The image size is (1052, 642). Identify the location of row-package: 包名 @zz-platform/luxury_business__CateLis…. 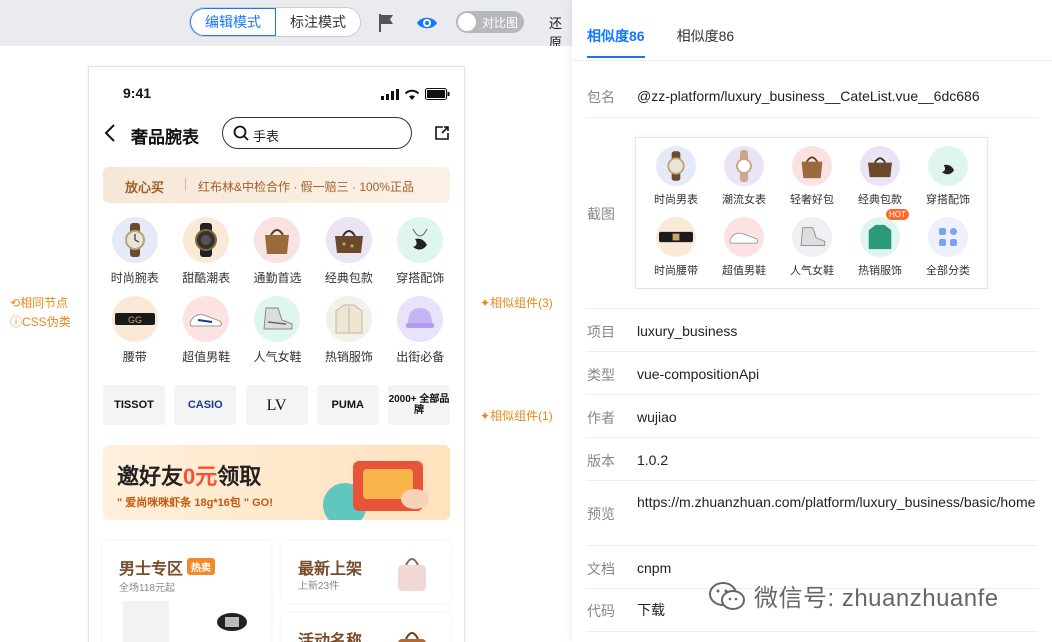
(812, 96).